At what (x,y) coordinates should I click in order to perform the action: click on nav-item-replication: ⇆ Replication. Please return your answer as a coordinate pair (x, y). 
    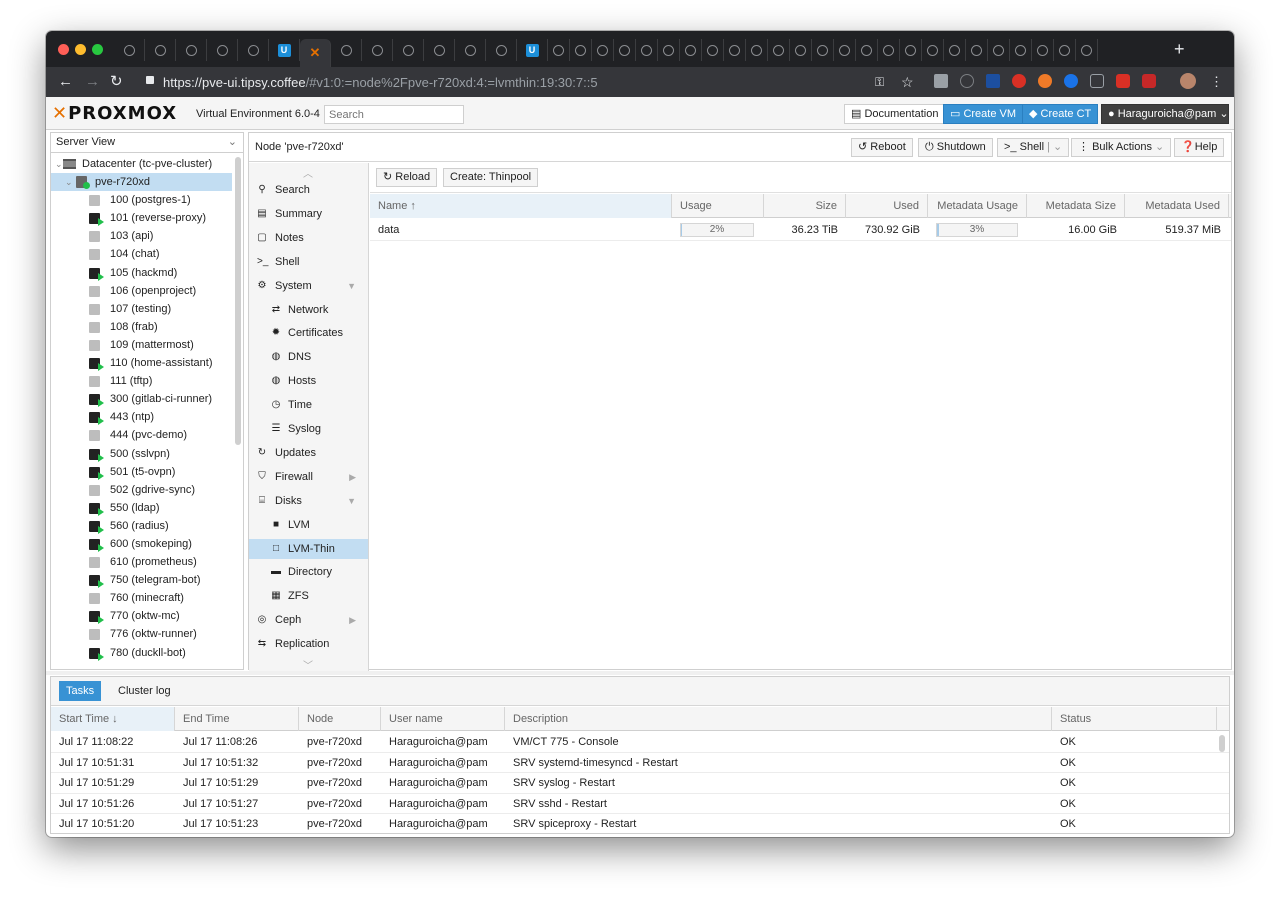
    Looking at the image, I should click on (308, 644).